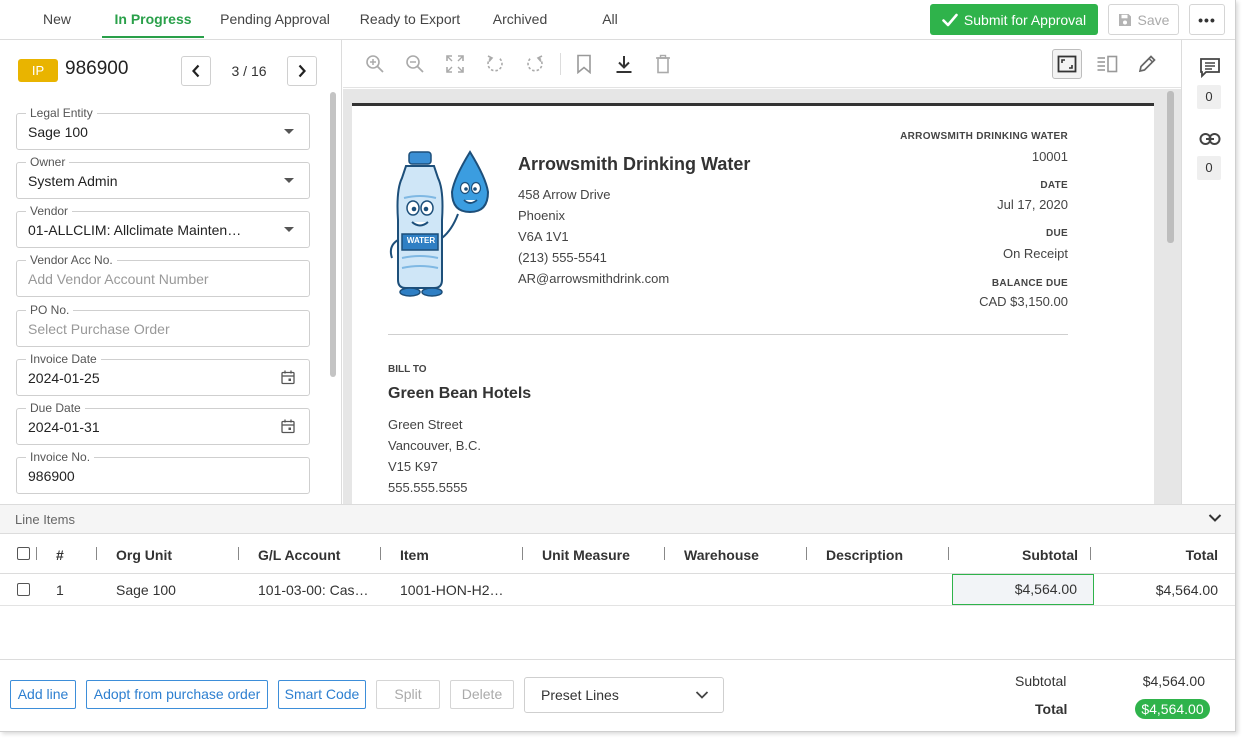 Image resolution: width=1244 pixels, height=739 pixels. I want to click on po-number-field: PO No. Select Purchase Order, so click(163, 325).